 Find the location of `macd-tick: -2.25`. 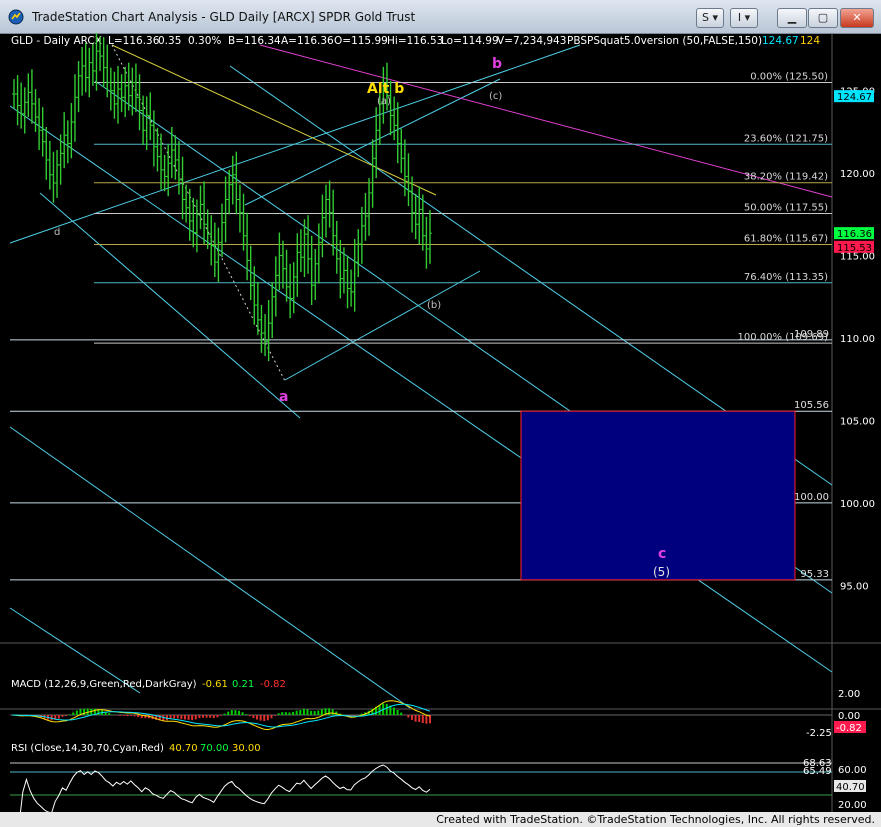

macd-tick: -2.25 is located at coordinates (819, 733).